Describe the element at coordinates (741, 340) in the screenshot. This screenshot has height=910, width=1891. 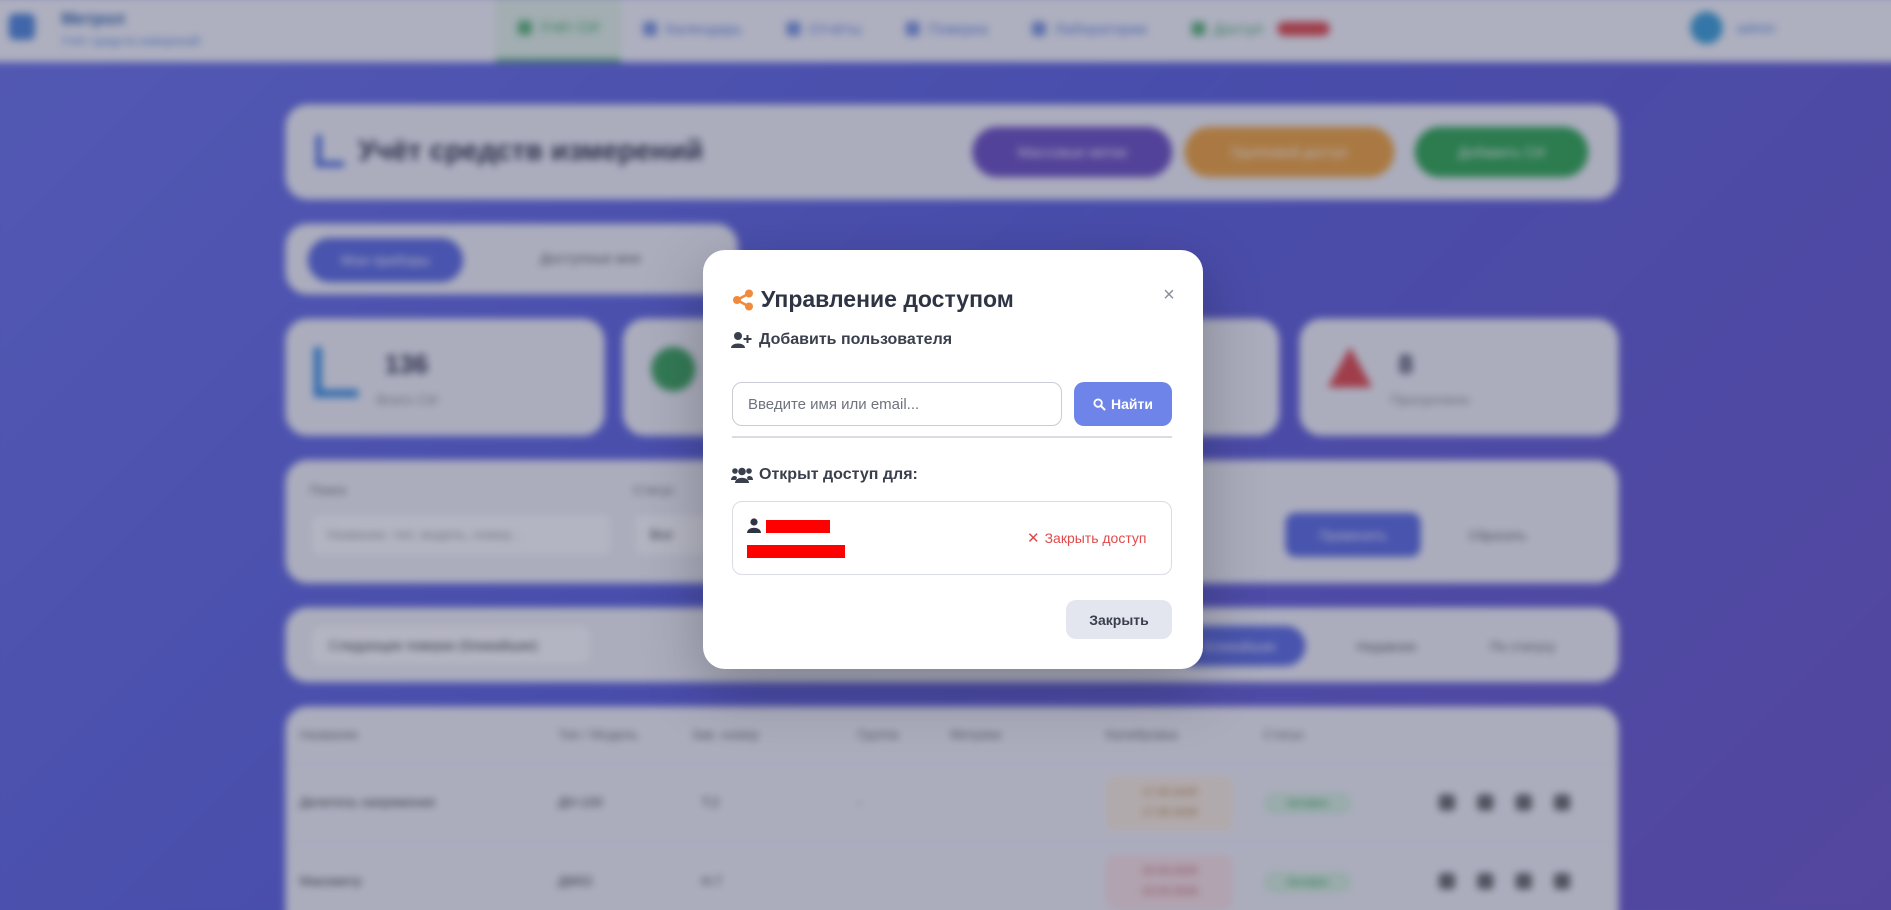
I see `user-plus-icon` at that location.